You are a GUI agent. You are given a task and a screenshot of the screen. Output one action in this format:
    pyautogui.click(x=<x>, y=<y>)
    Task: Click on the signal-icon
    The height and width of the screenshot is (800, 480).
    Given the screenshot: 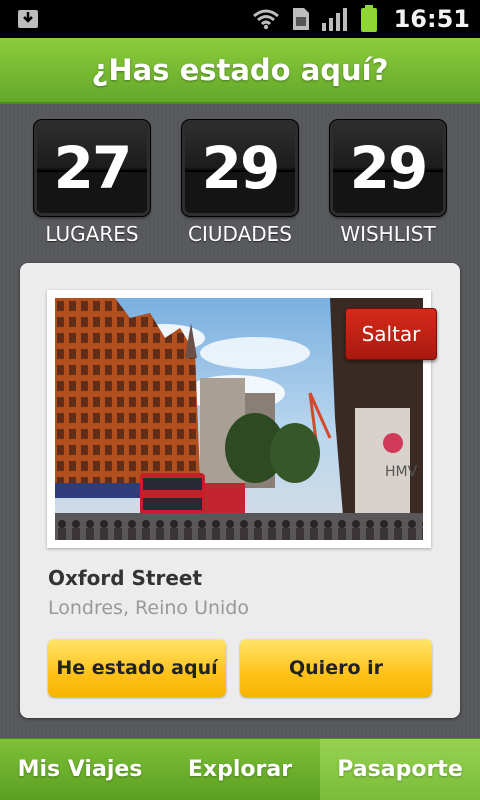 What is the action you would take?
    pyautogui.click(x=334, y=19)
    